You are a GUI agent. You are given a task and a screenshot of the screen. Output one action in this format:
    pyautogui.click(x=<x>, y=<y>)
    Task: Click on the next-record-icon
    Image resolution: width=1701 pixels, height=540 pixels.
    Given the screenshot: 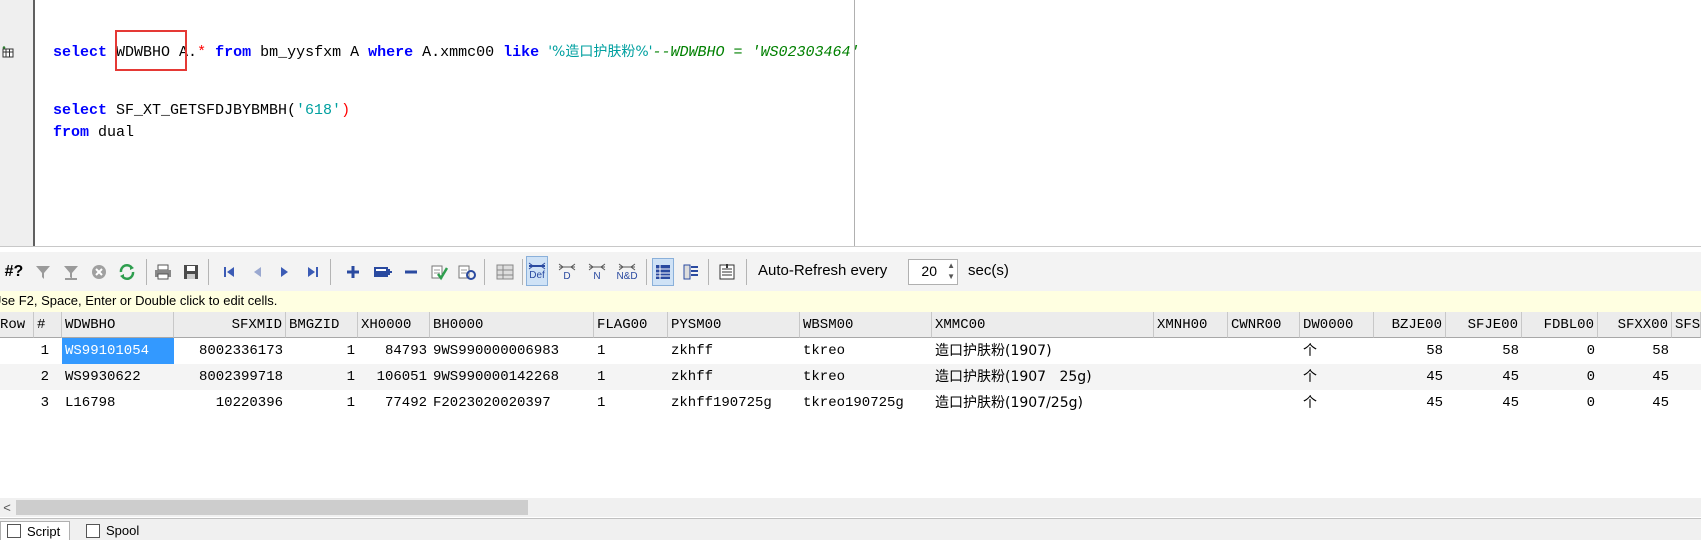 What is the action you would take?
    pyautogui.click(x=285, y=272)
    